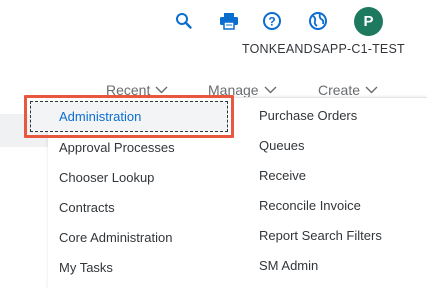  I want to click on menu-item-purchase-orders: Purchase Orders, so click(308, 115).